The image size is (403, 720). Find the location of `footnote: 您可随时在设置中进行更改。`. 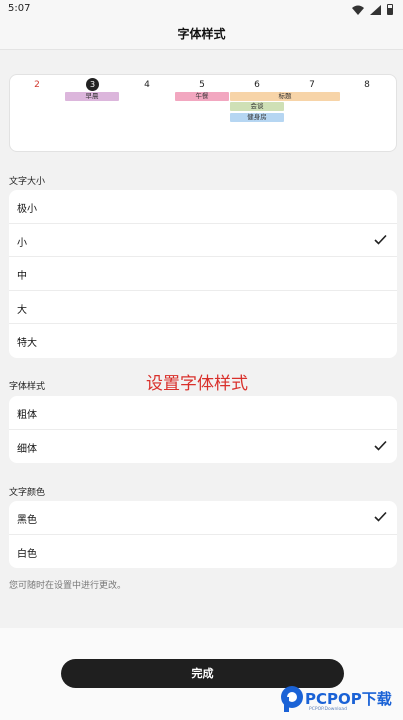

footnote: 您可随时在设置中进行更改。 is located at coordinates (68, 586).